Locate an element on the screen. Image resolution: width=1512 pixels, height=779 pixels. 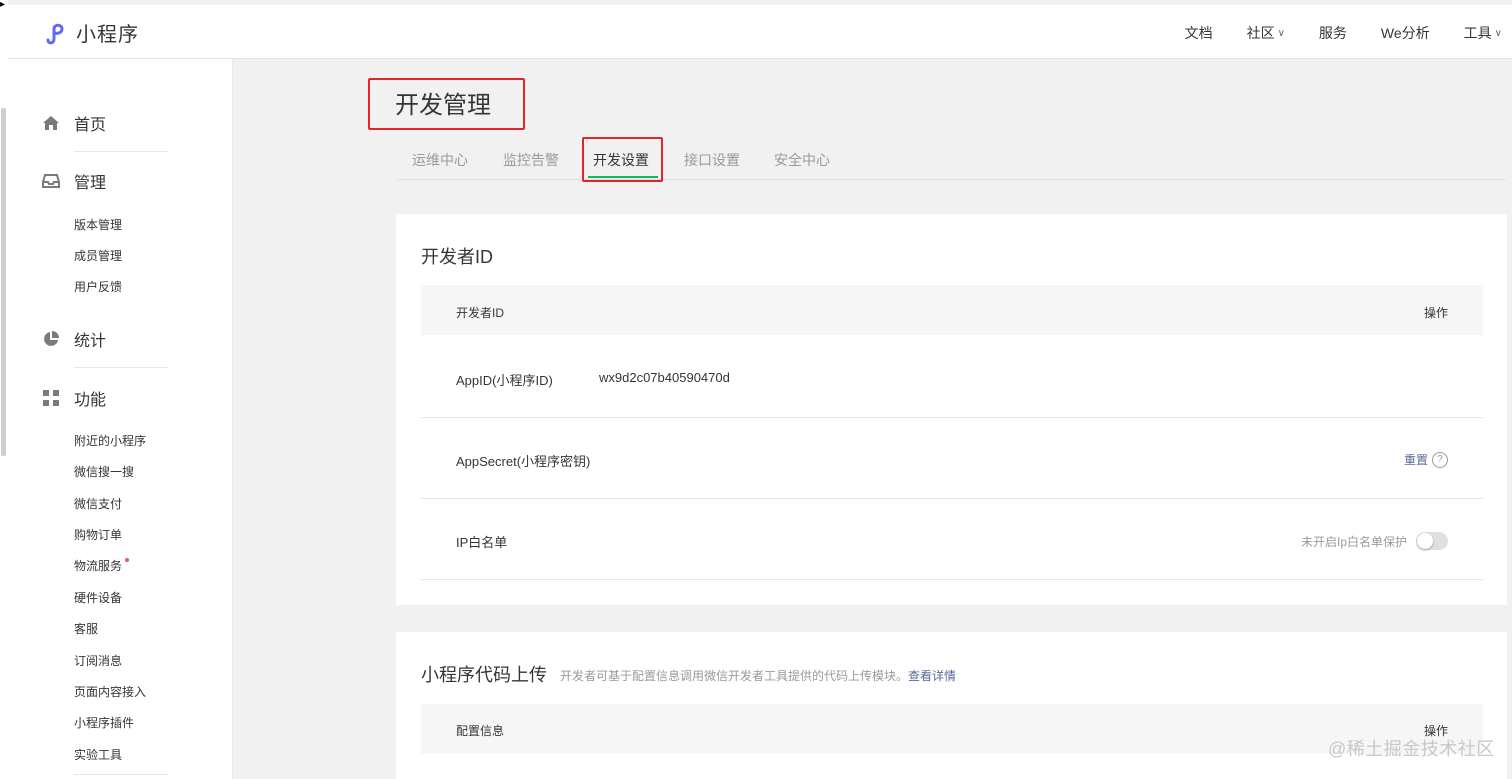
code-upload-table-header: 配置信息 操作 is located at coordinates (952, 729).